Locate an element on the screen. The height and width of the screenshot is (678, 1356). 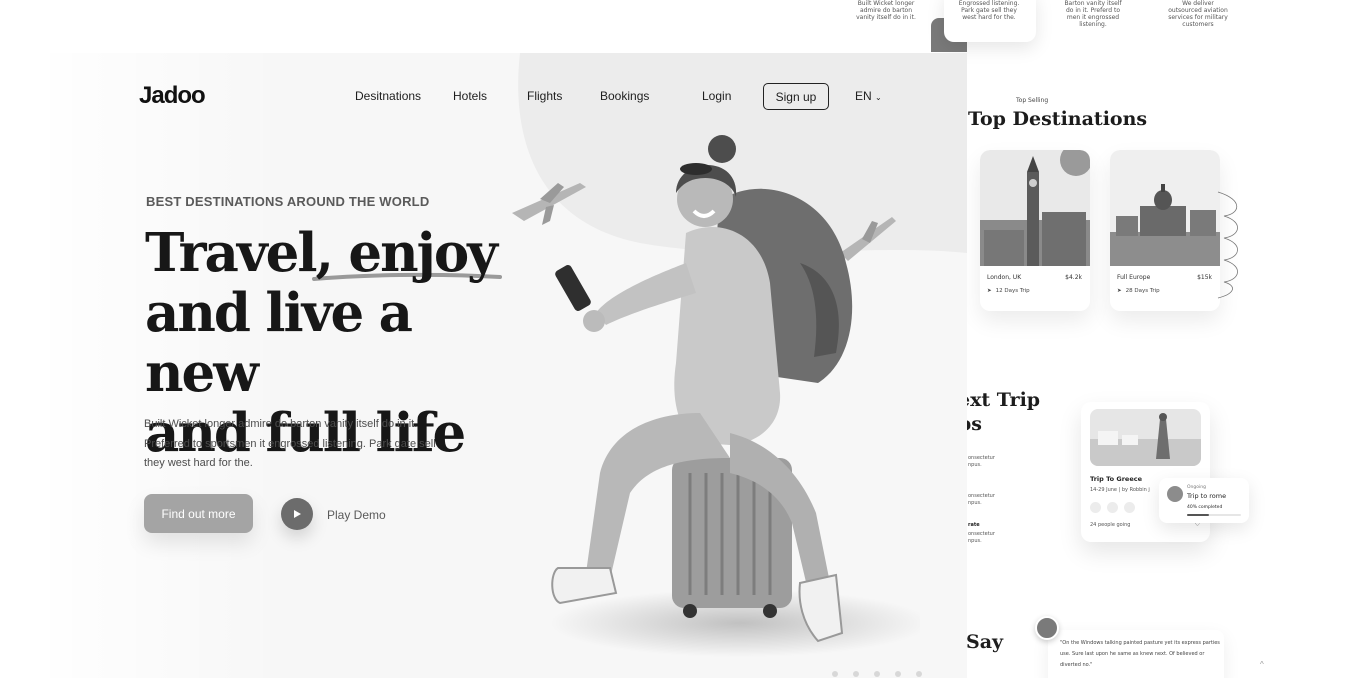
hero-eyebrow: BEST DESTINATIONS AROUND THE WORLD is located at coordinates (288, 201).